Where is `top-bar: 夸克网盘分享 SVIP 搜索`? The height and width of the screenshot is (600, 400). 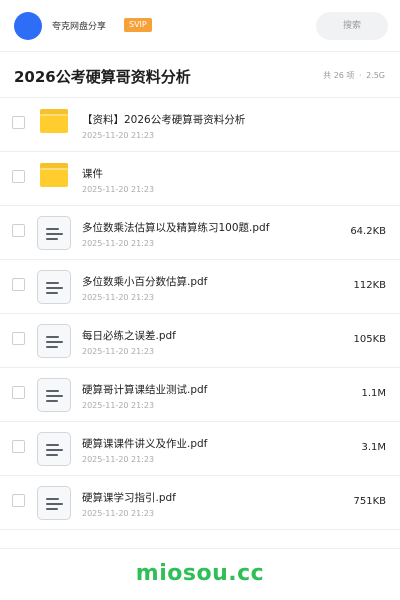 top-bar: 夸克网盘分享 SVIP 搜索 is located at coordinates (200, 26).